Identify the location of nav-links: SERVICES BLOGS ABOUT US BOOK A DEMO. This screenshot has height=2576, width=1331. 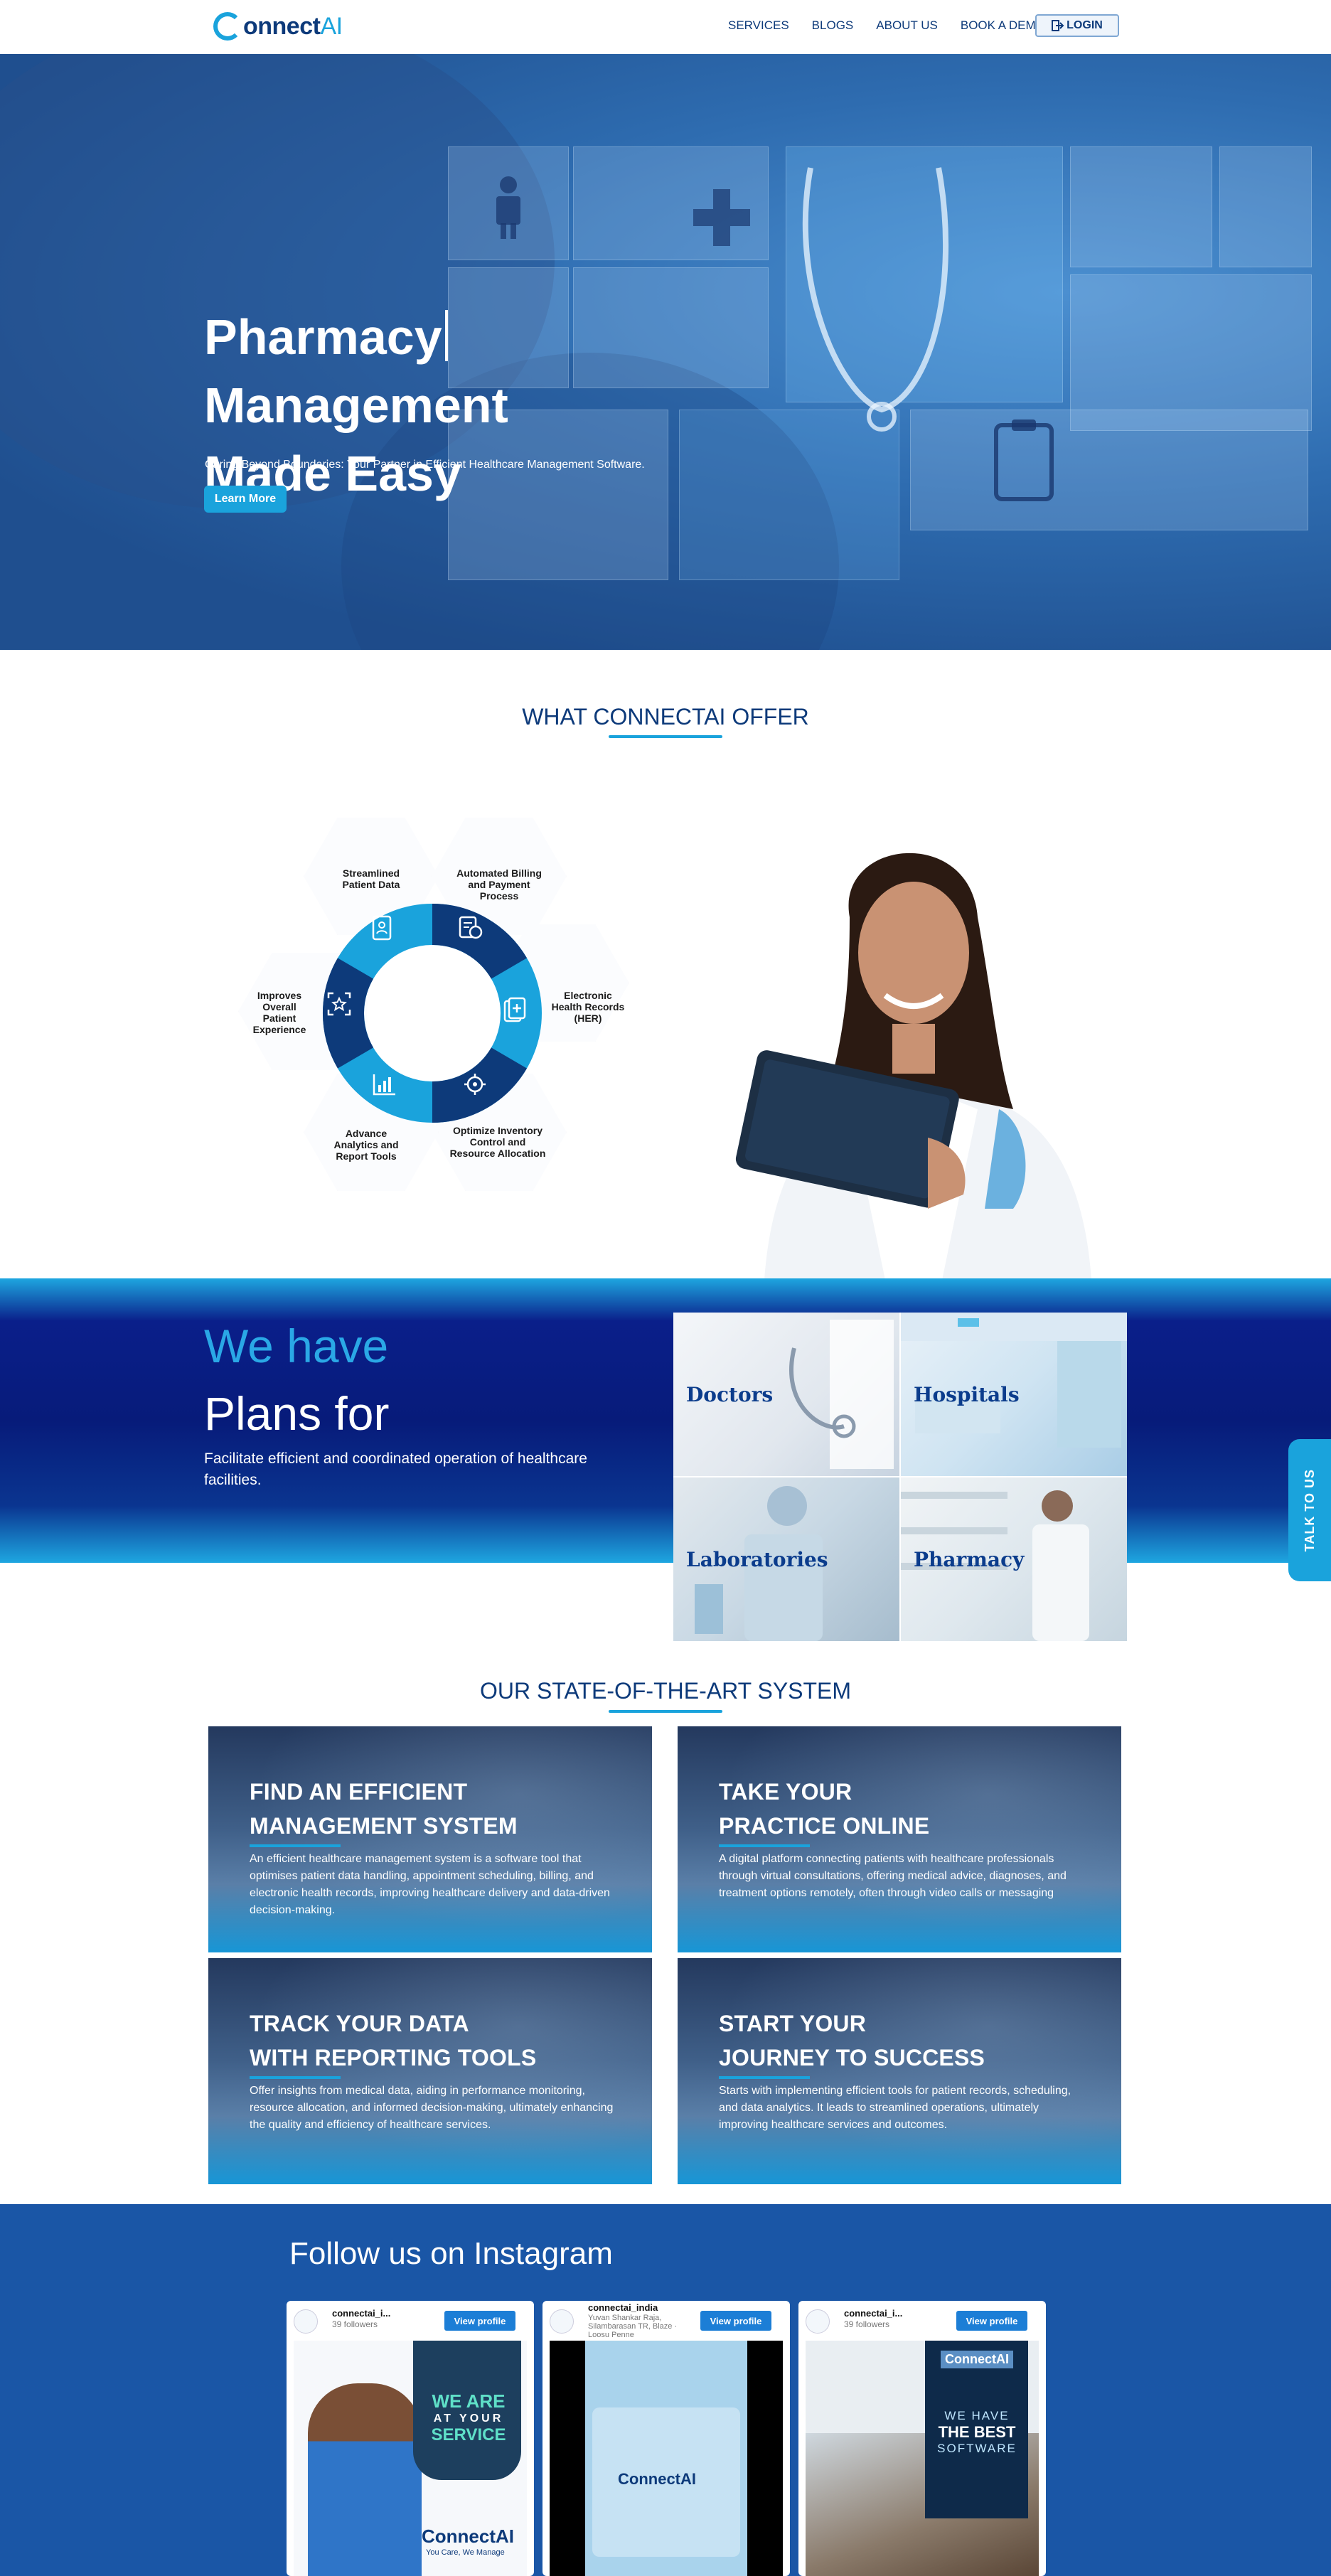
(898, 25).